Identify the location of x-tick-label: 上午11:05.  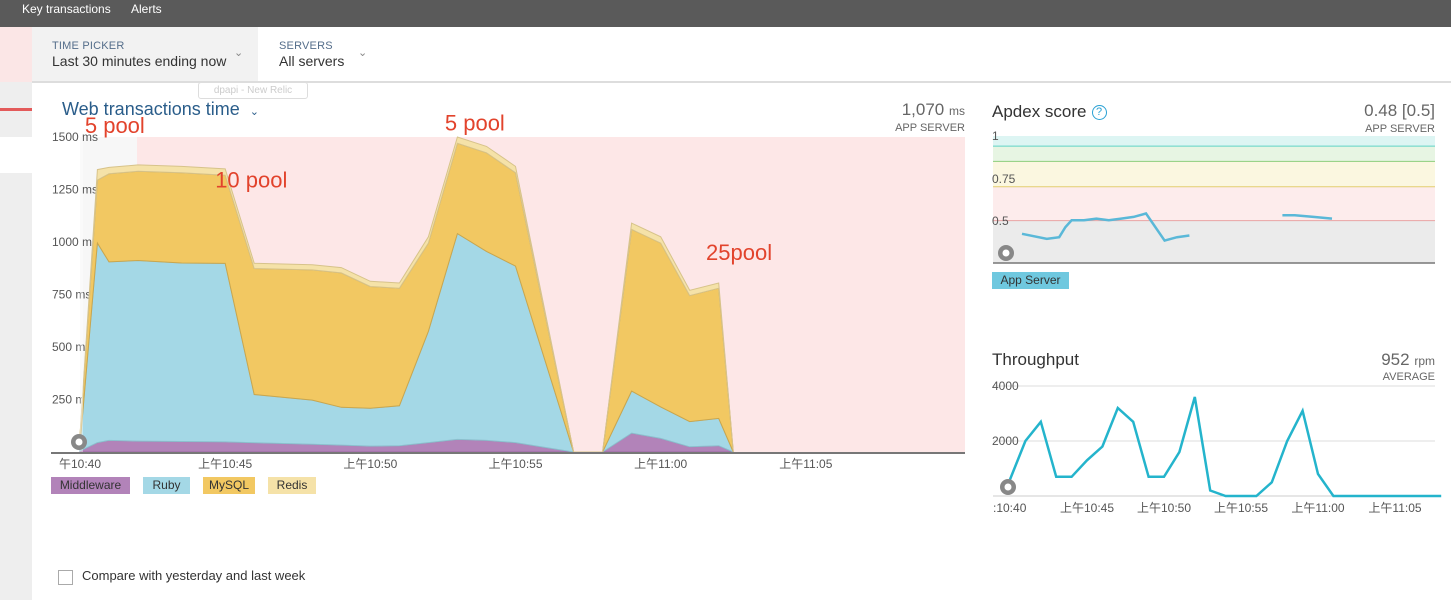
(1394, 508).